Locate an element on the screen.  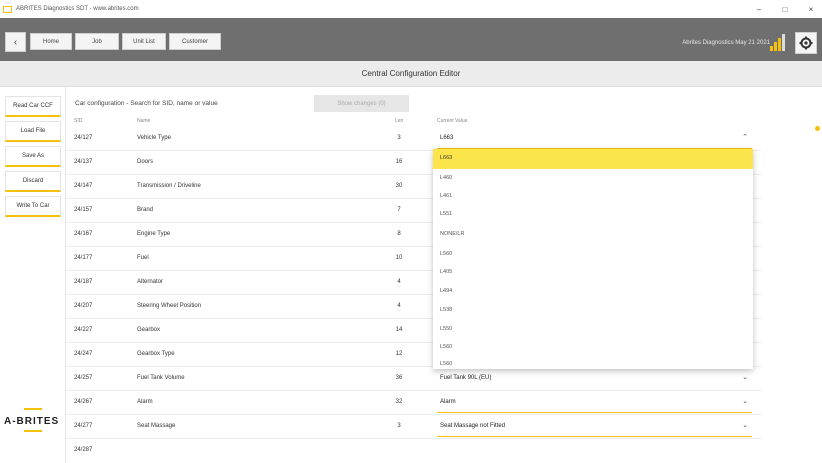
column-header-len: Len is located at coordinates (399, 121).